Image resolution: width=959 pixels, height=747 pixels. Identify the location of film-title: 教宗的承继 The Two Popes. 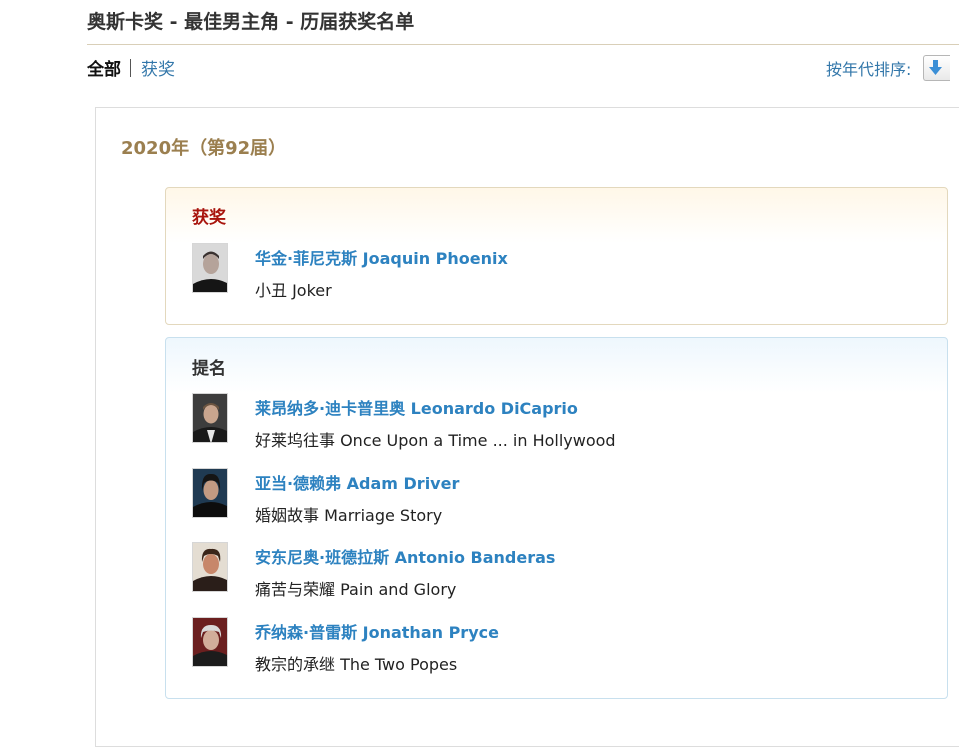
(356, 664).